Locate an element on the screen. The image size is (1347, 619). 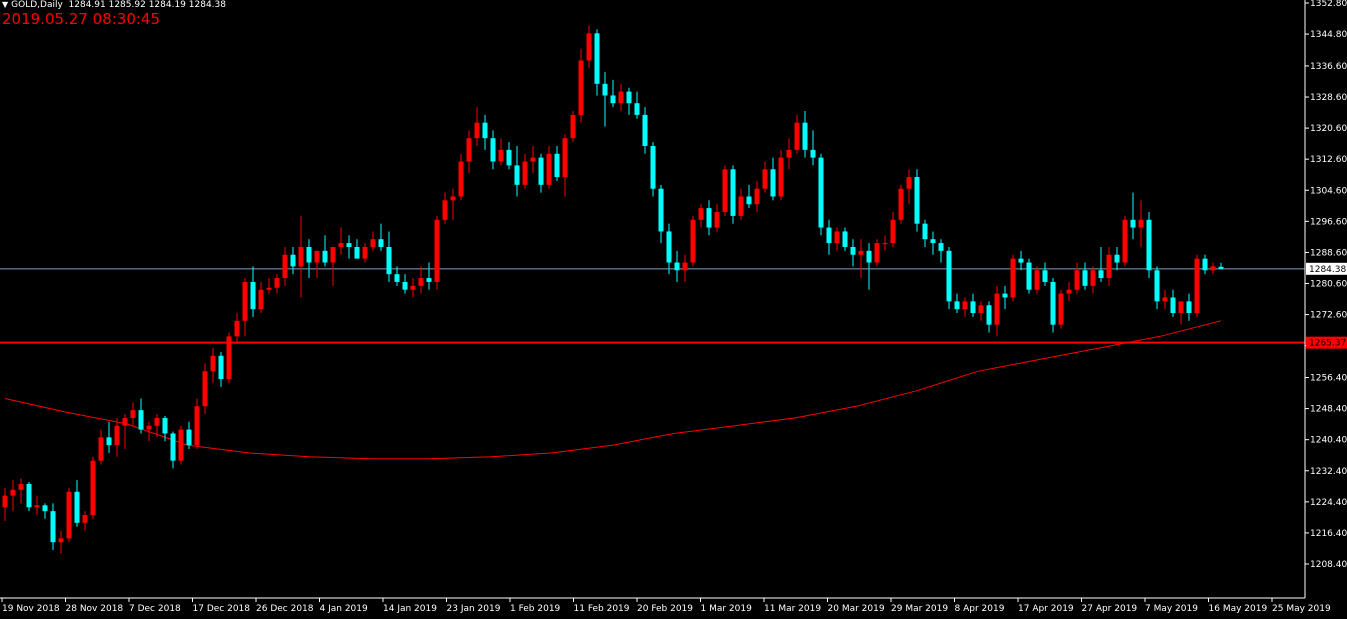
y-tick-label: 1328.60 is located at coordinates (1328, 98).